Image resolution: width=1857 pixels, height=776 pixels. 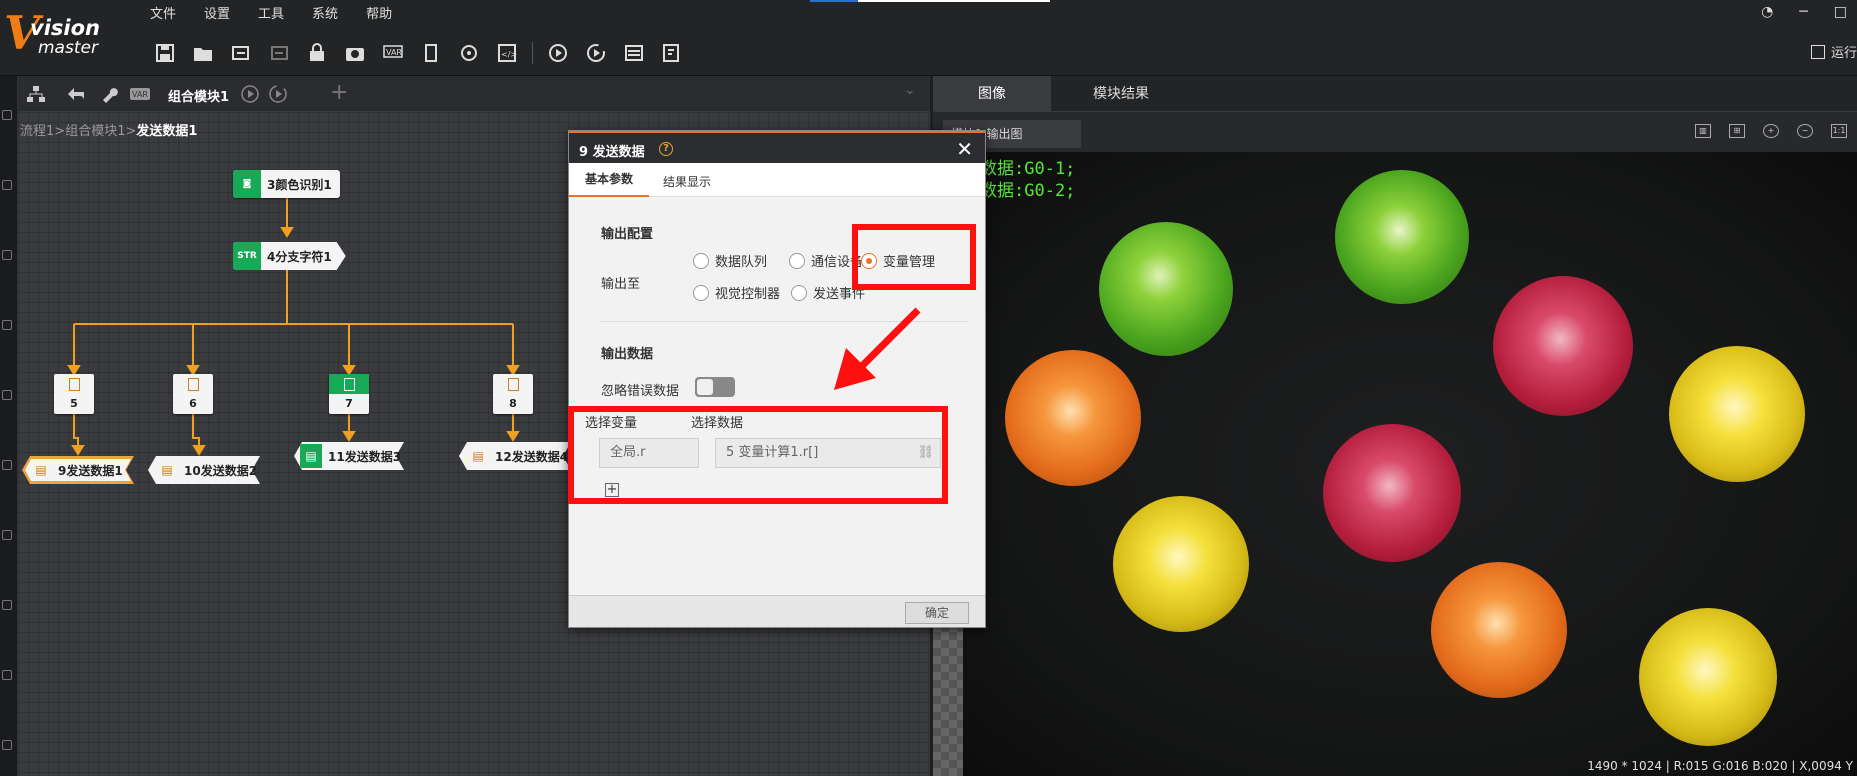 What do you see at coordinates (672, 53) in the screenshot?
I see `report-button` at bounding box center [672, 53].